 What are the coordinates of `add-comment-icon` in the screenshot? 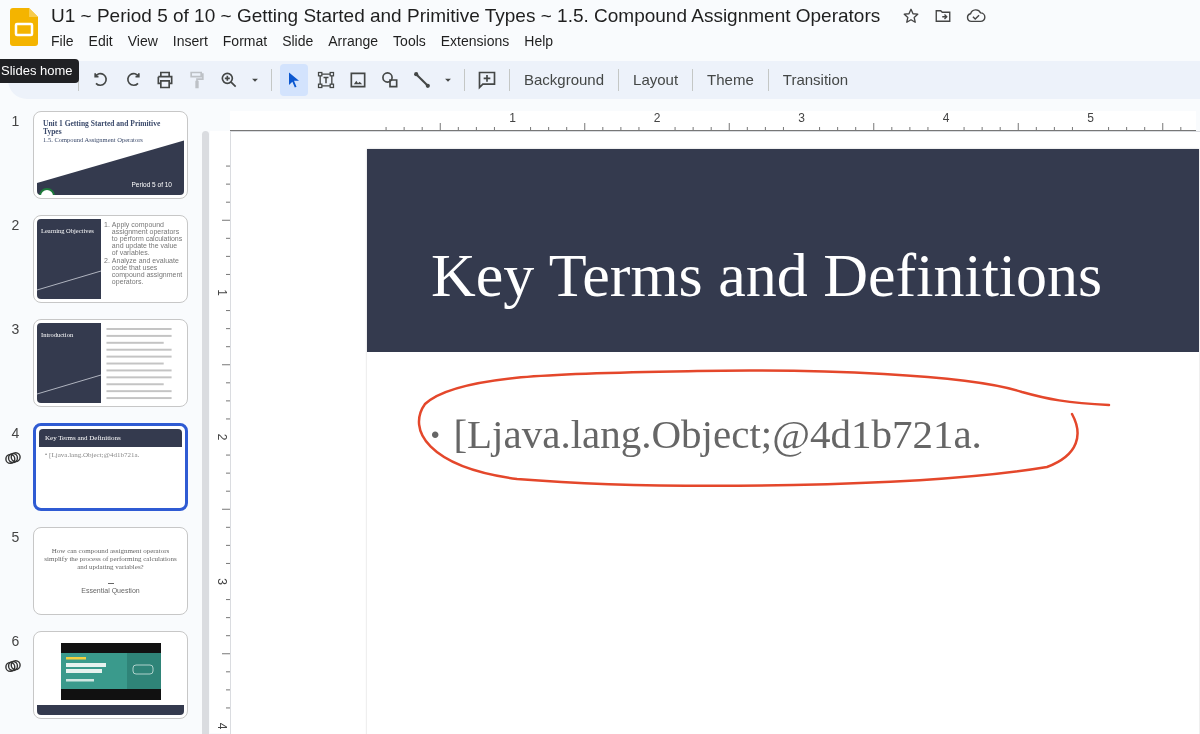 It's located at (487, 80).